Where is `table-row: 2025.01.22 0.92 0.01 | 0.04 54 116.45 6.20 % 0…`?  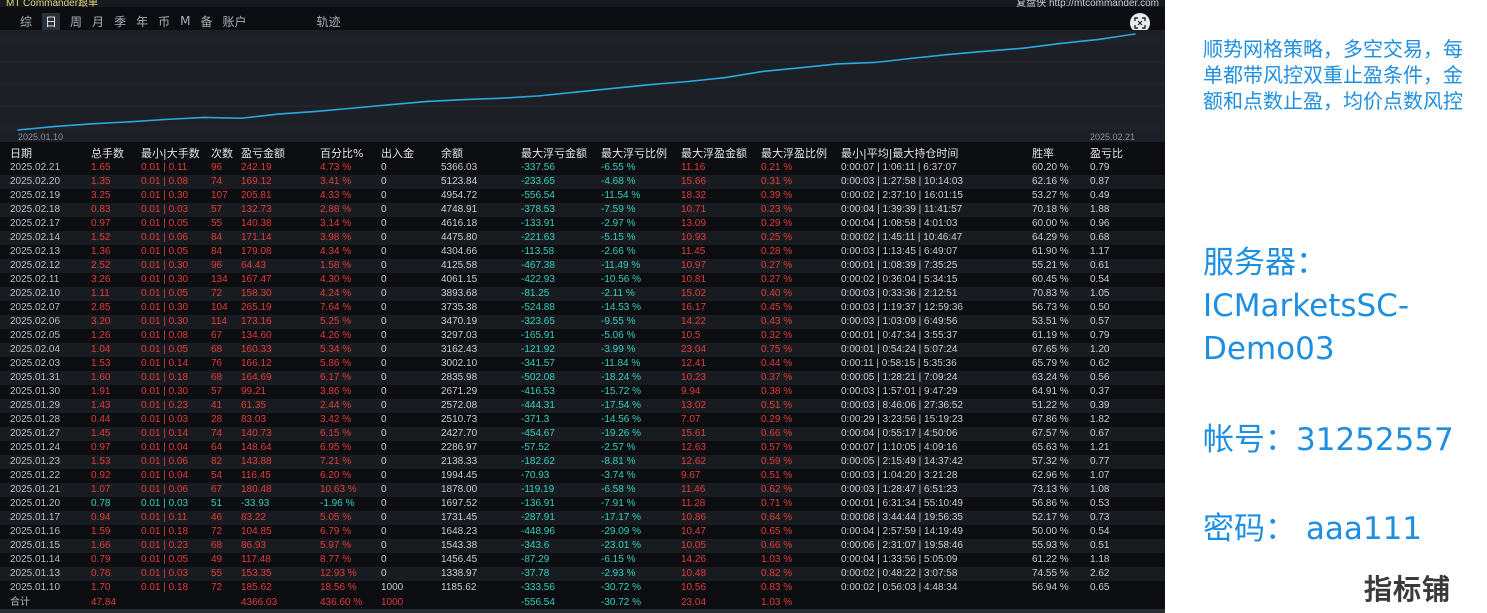 table-row: 2025.01.22 0.92 0.01 | 0.04 54 116.45 6.20 % 0… is located at coordinates (582, 476).